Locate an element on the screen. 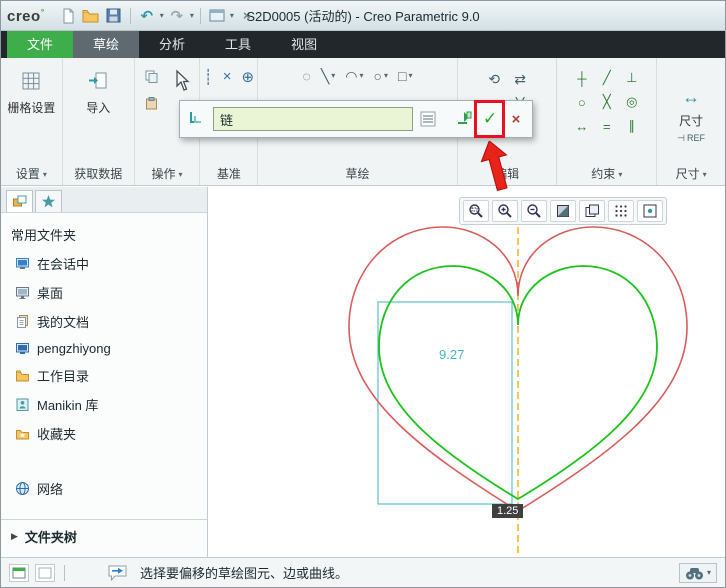 This screenshot has width=726, height=588. manikin-library-icon is located at coordinates (22, 404).